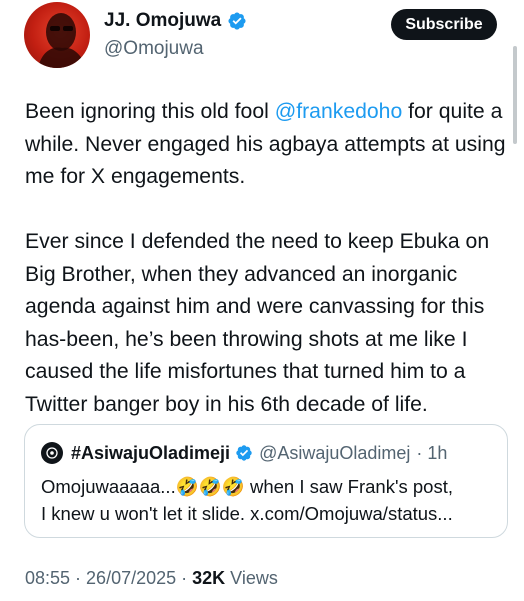 This screenshot has width=524, height=601. Describe the element at coordinates (150, 111) in the screenshot. I see `tweet-text-segment: Been ignoring this old fool` at that location.